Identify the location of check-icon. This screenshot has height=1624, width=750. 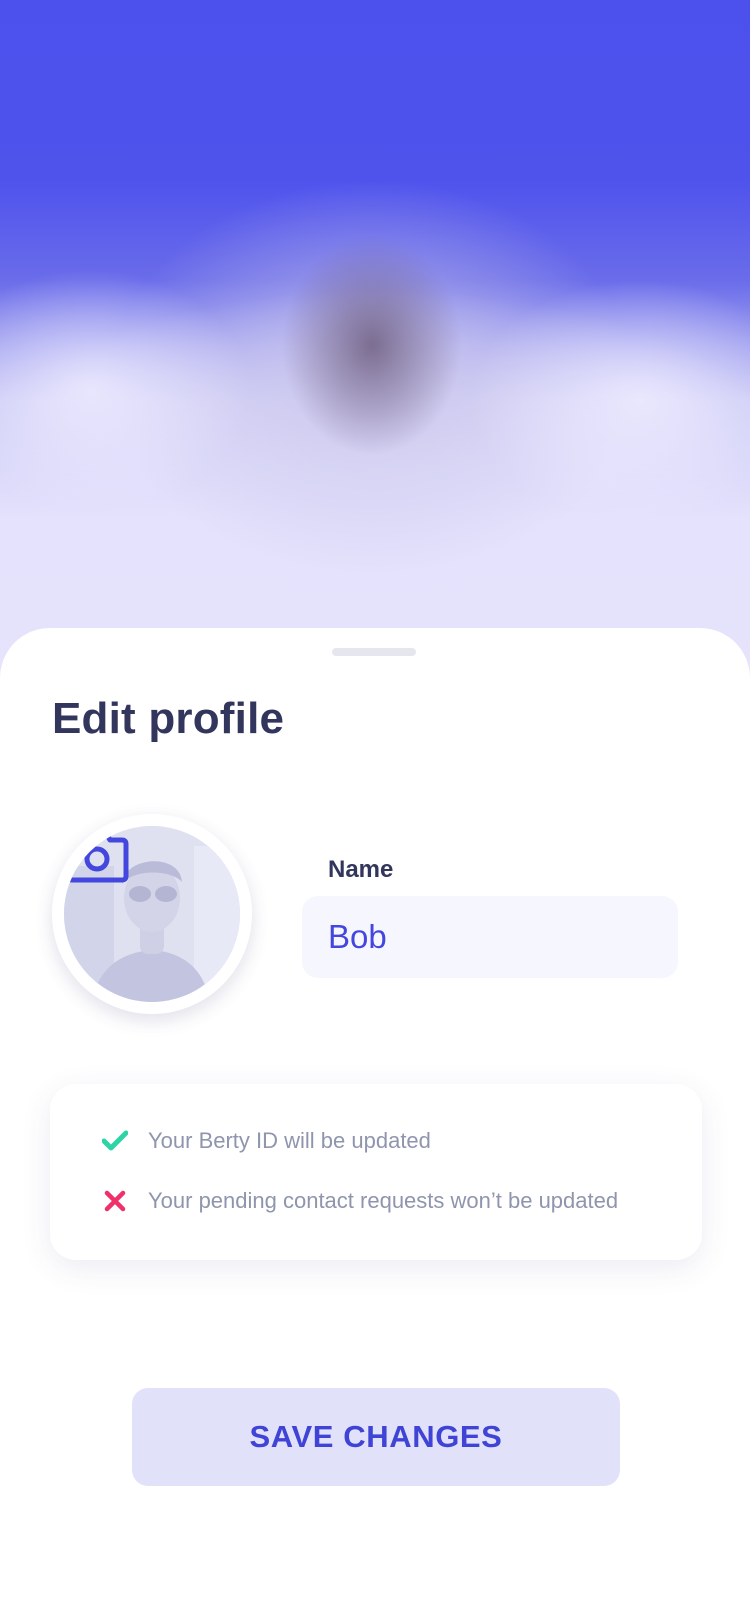
(115, 1141).